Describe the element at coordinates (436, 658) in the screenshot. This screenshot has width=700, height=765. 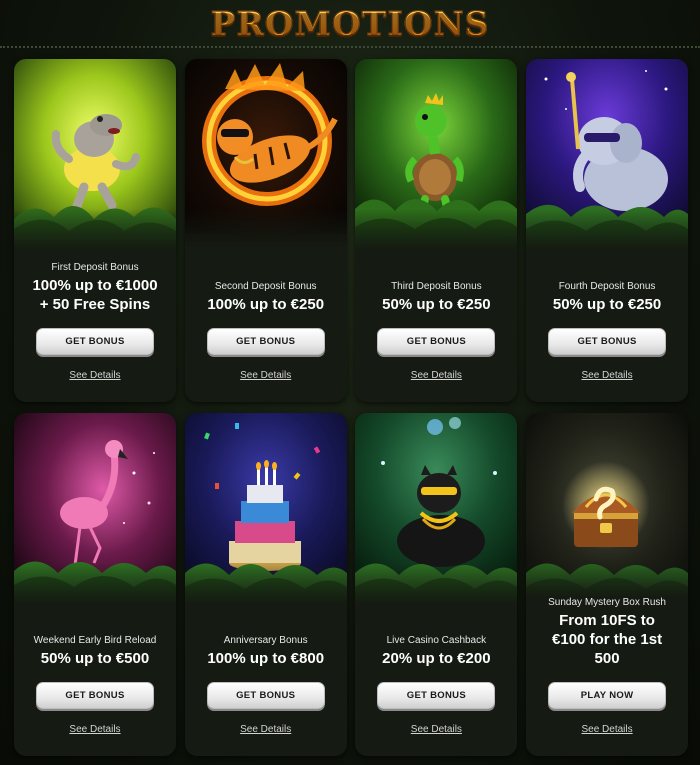
I see `card-offer: 20% up to €200` at that location.